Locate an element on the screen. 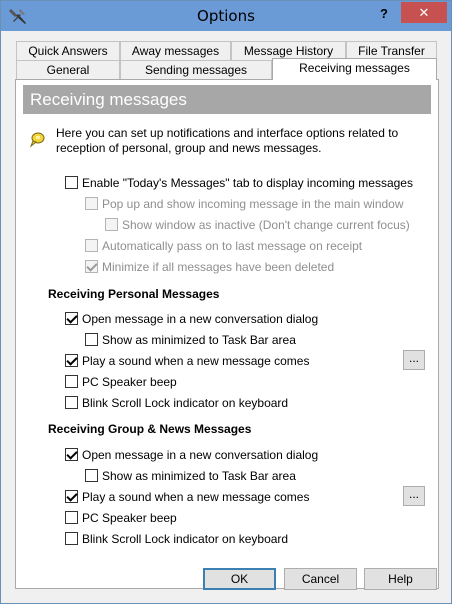 The image size is (452, 604). show-inactive-checkbox is located at coordinates (111, 224).